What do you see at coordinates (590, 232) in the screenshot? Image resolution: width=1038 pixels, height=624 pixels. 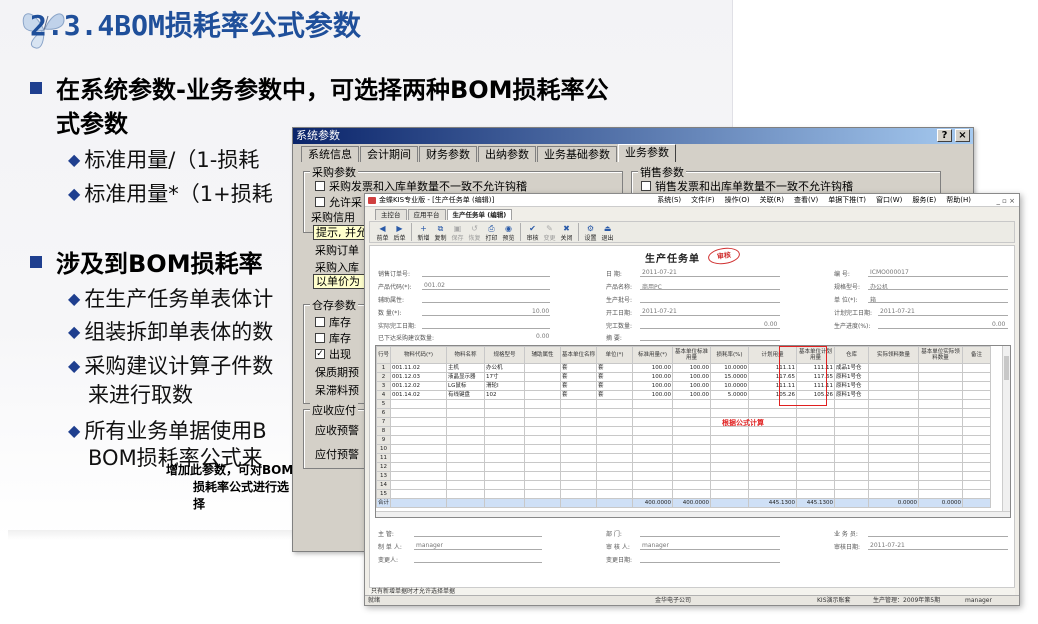 I see `settings-button: ⚙ 设置` at bounding box center [590, 232].